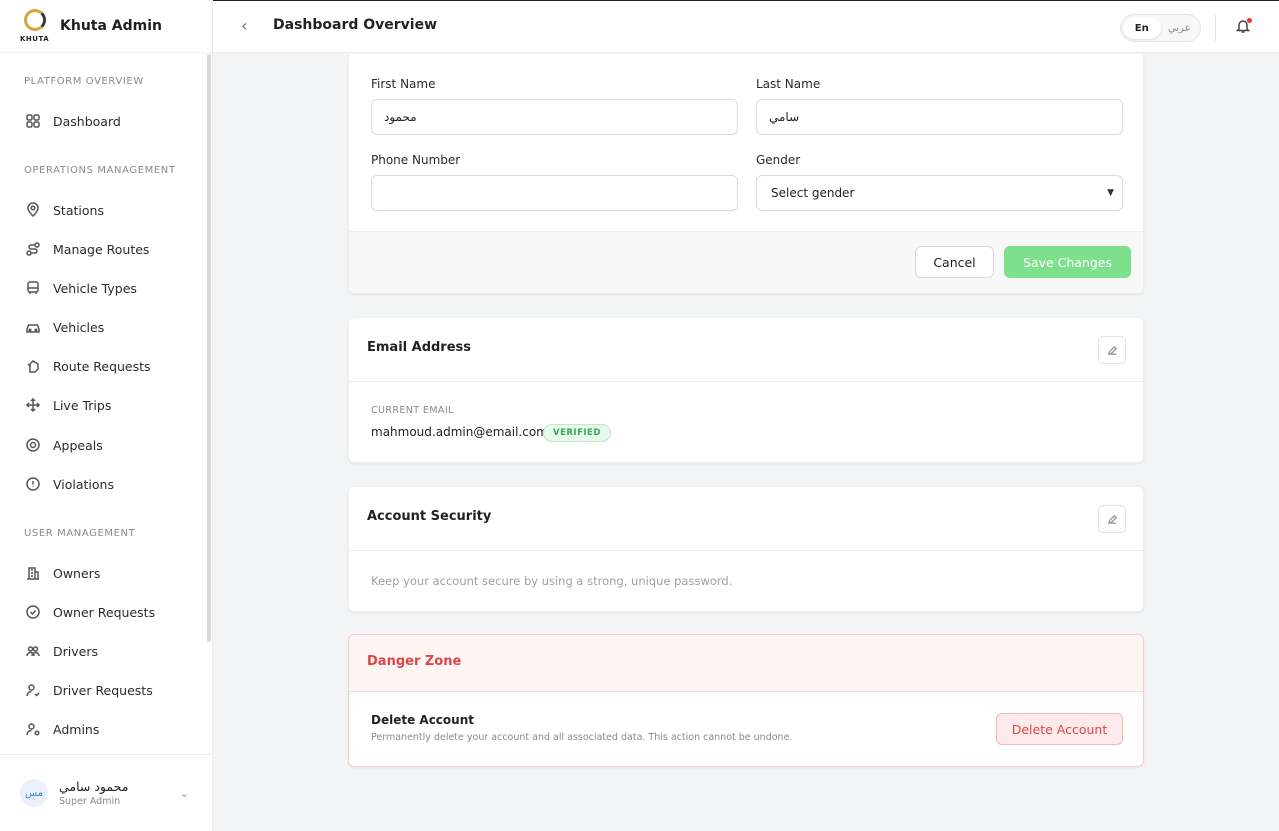 The width and height of the screenshot is (1279, 831). Describe the element at coordinates (78, 445) in the screenshot. I see `sidebar-item-label: Appeals` at that location.